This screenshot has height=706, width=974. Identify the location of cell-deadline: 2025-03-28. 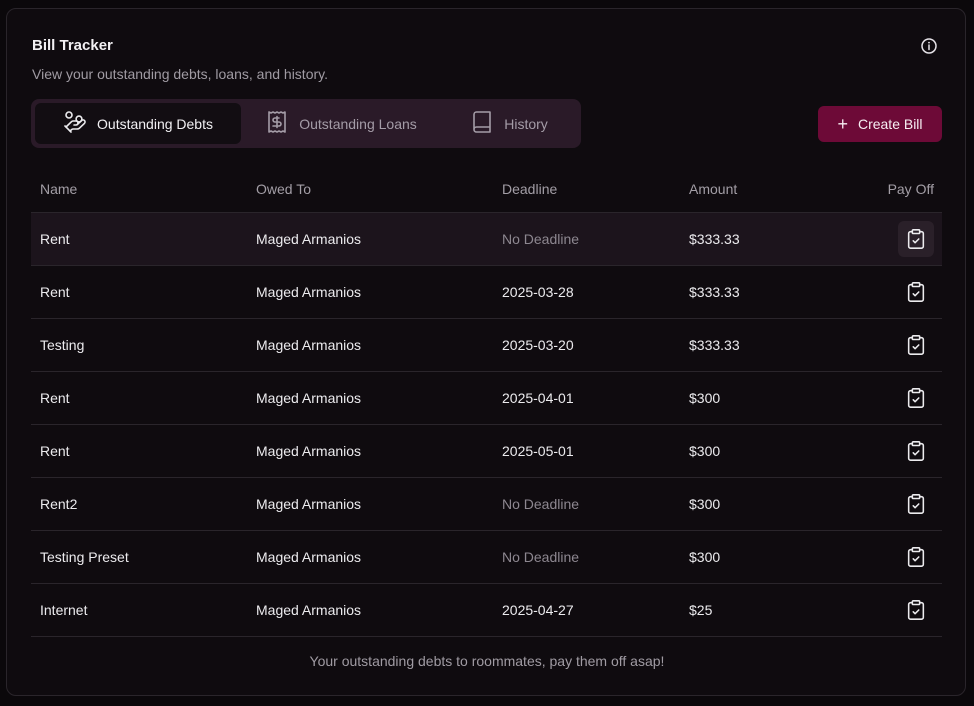
(586, 292).